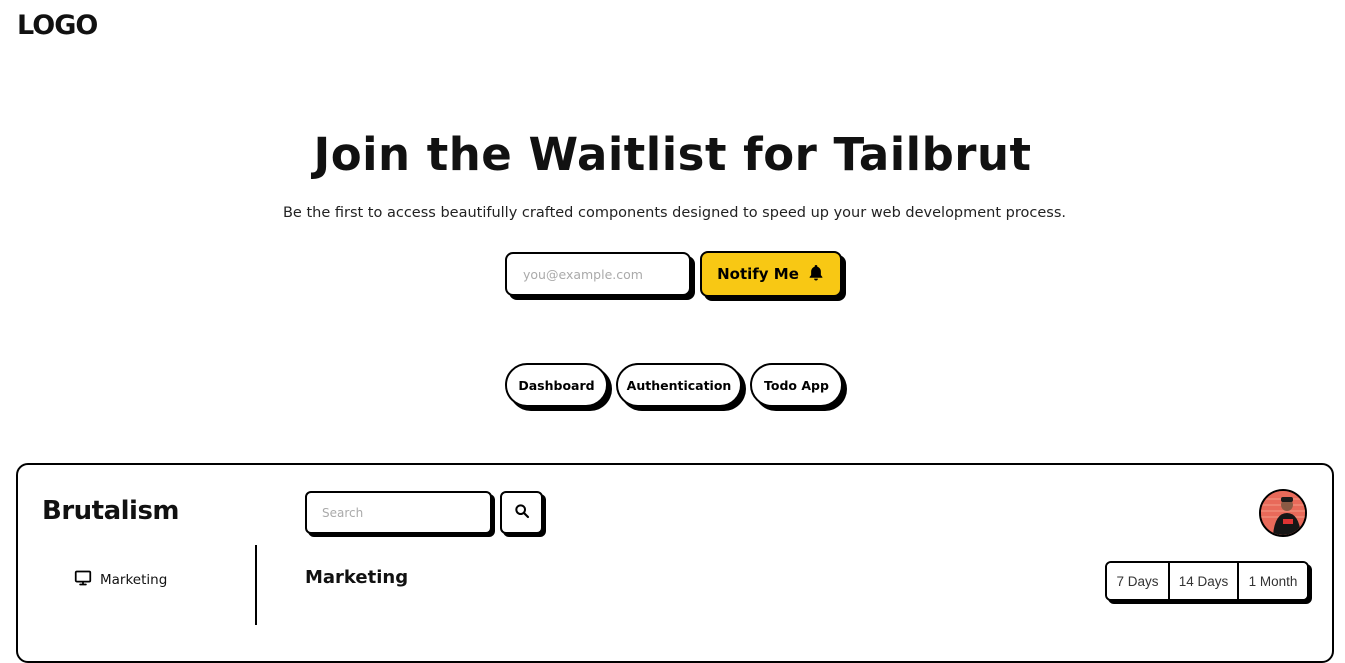 The width and height of the screenshot is (1345, 663). Describe the element at coordinates (556, 385) in the screenshot. I see `tab-dashboard: Dashboard` at that location.